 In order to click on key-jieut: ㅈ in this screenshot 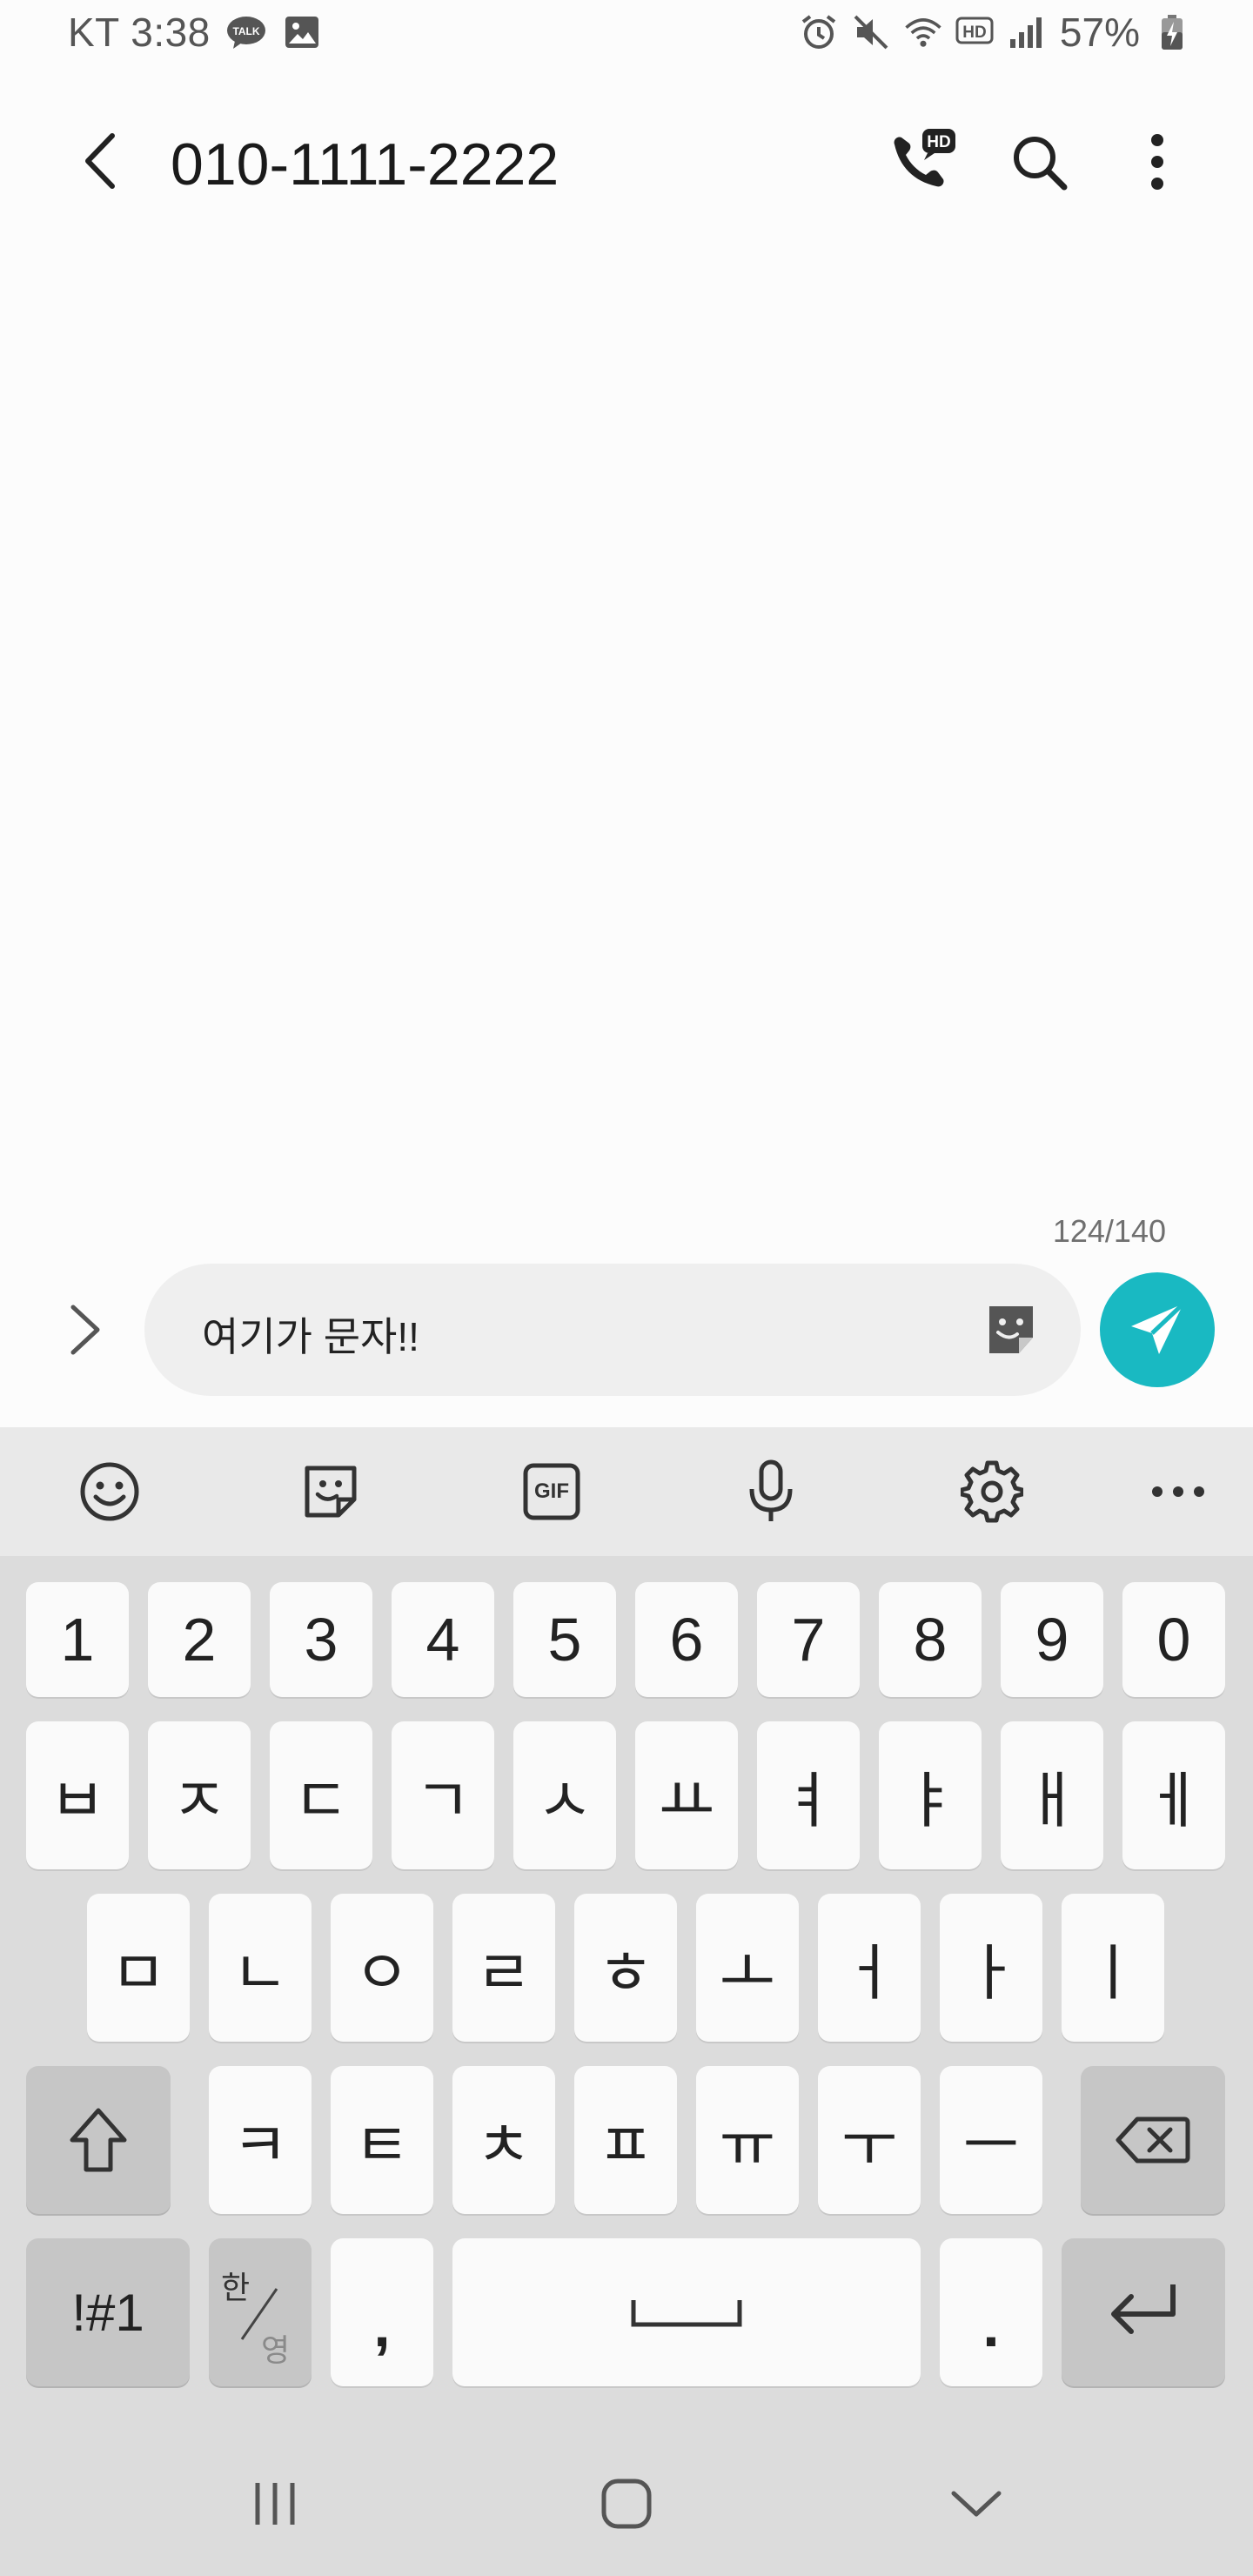, I will do `click(199, 1795)`.